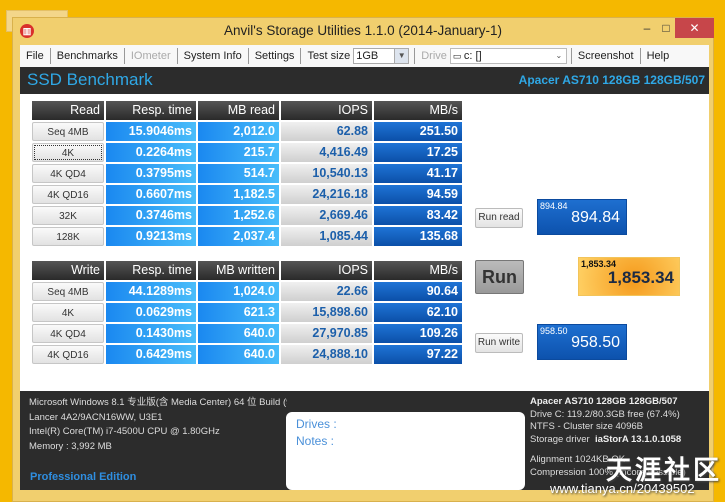 This screenshot has width=725, height=502. I want to click on mb-value: 2,037.4, so click(238, 236).